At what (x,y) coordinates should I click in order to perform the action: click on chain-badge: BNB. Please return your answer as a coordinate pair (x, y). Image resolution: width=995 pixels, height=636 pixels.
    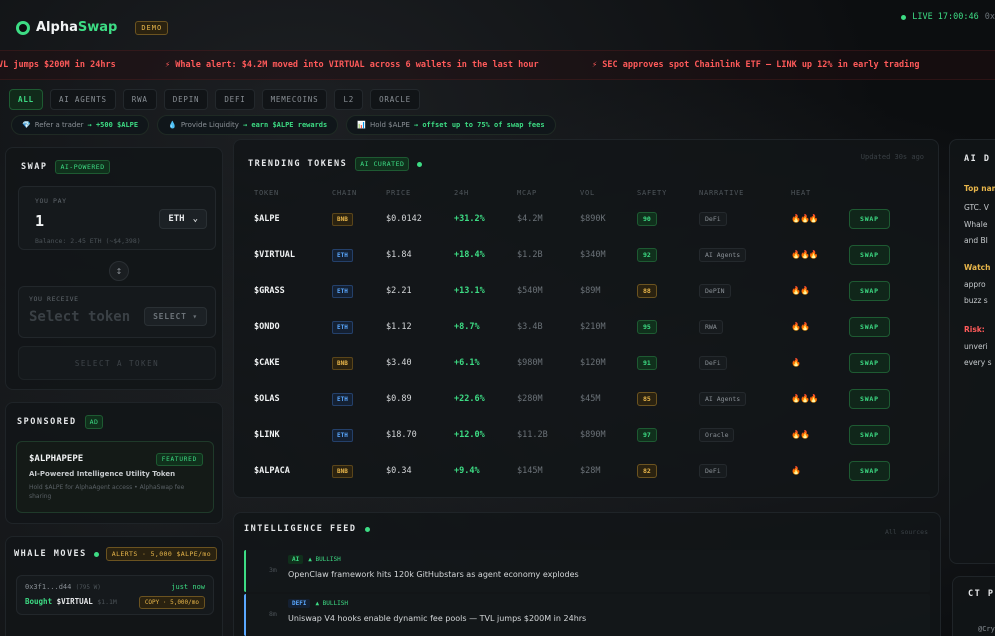
    Looking at the image, I should click on (342, 219).